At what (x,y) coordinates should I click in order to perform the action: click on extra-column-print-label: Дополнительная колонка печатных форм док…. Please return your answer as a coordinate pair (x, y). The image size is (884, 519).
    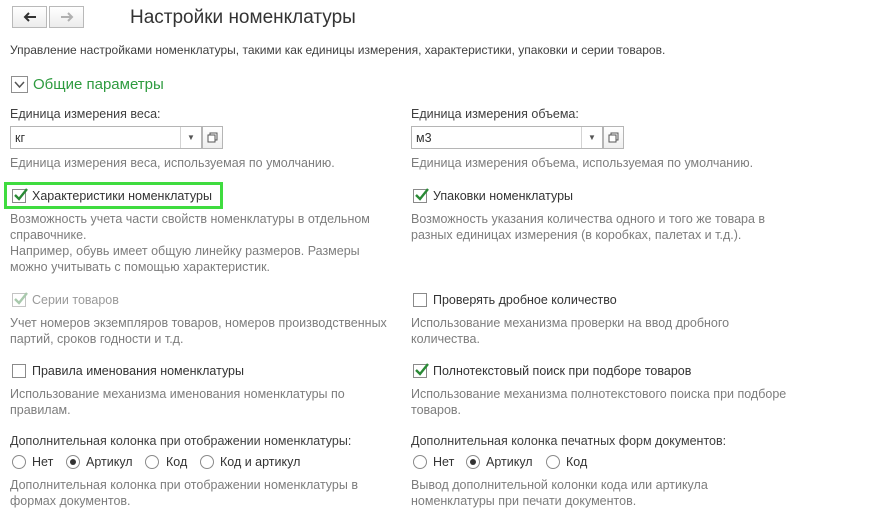
    Looking at the image, I should click on (569, 441).